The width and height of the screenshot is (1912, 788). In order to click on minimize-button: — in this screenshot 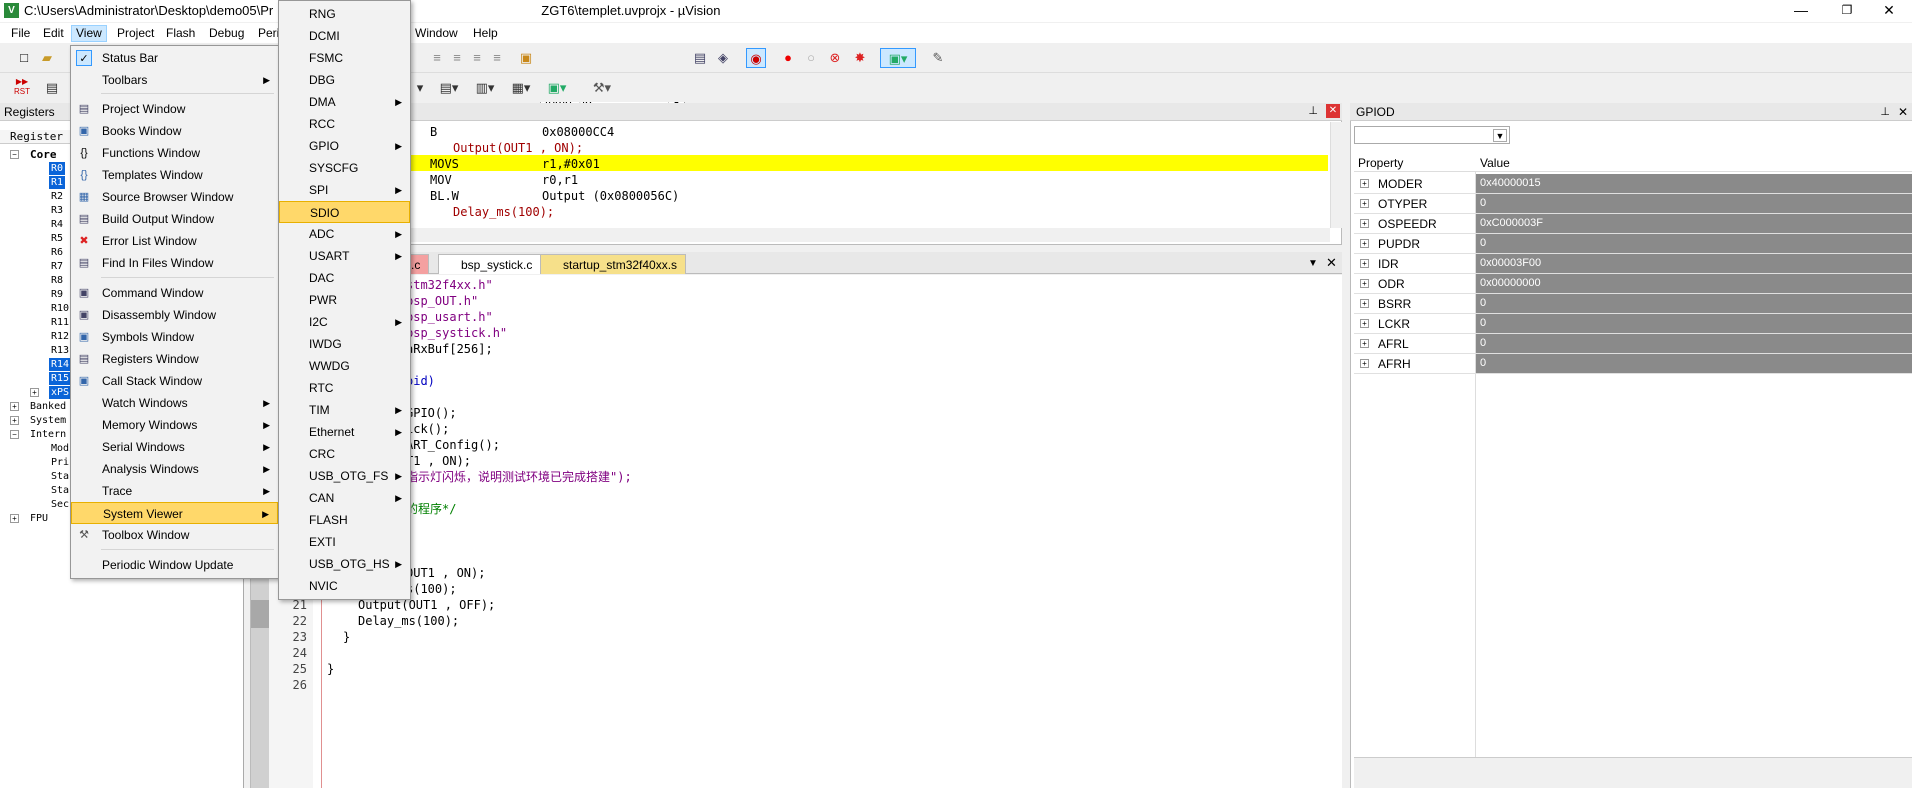, I will do `click(1801, 11)`.